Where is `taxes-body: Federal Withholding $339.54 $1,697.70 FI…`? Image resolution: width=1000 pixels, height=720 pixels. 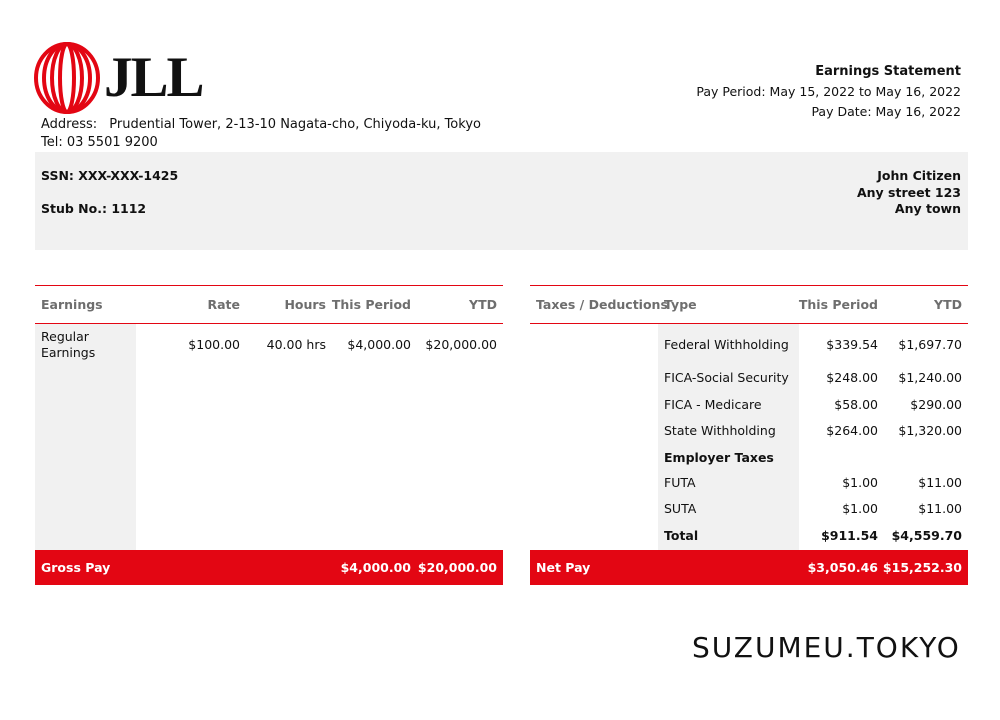 taxes-body: Federal Withholding $339.54 $1,697.70 FI… is located at coordinates (749, 437).